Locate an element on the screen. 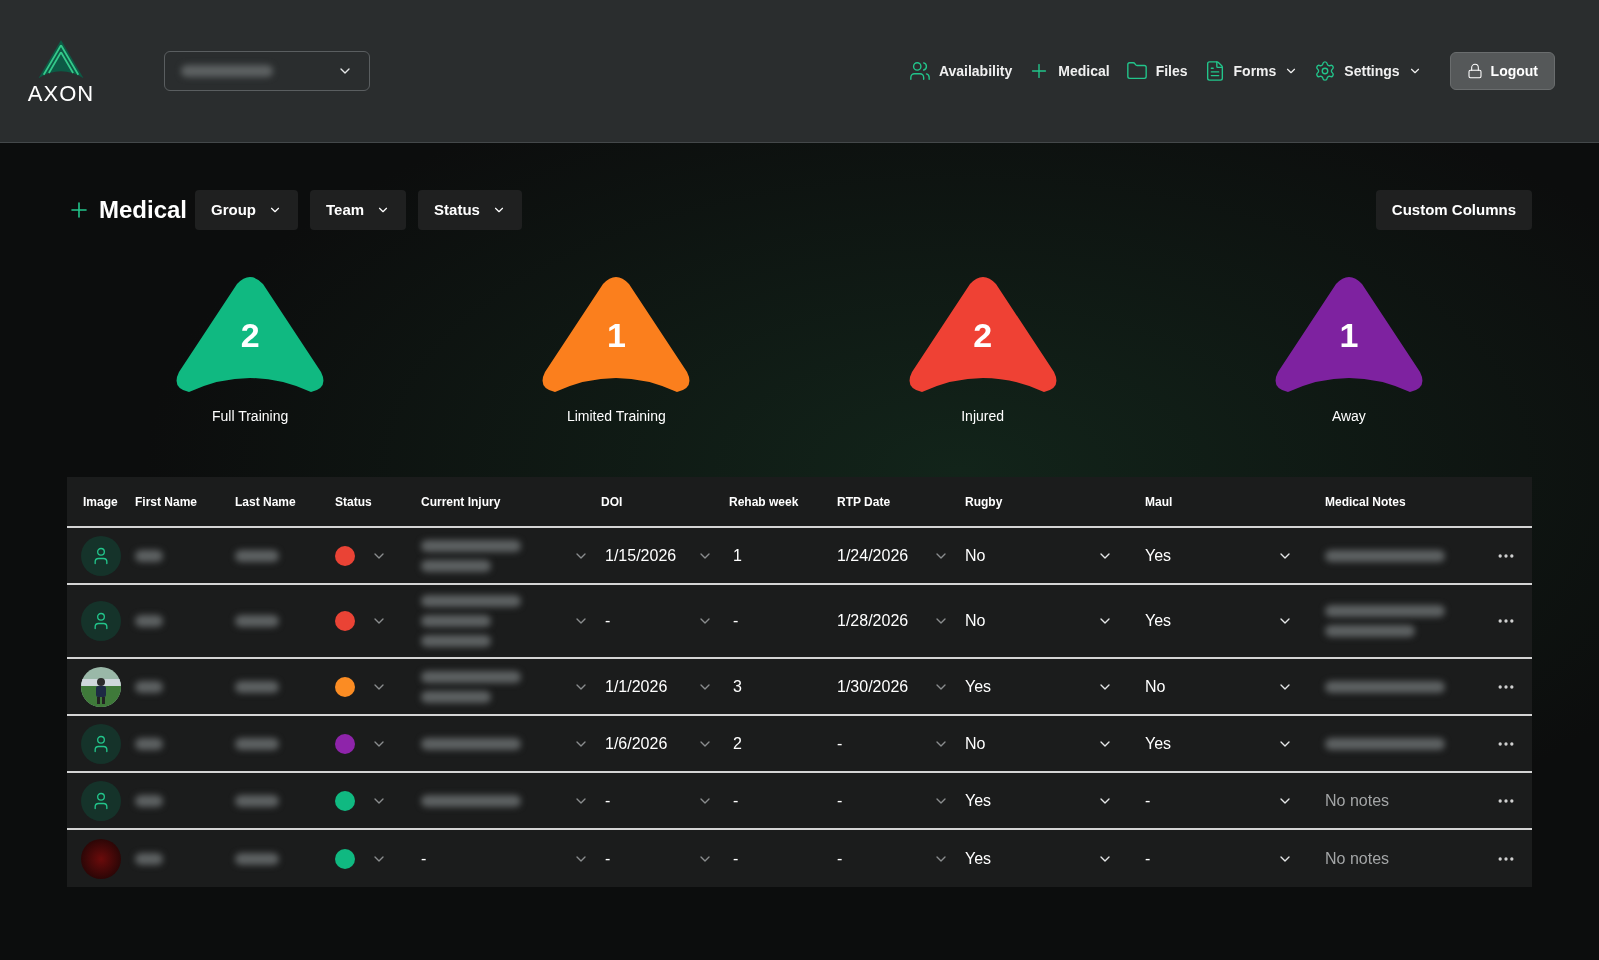  nav-link: Availability is located at coordinates (960, 71).